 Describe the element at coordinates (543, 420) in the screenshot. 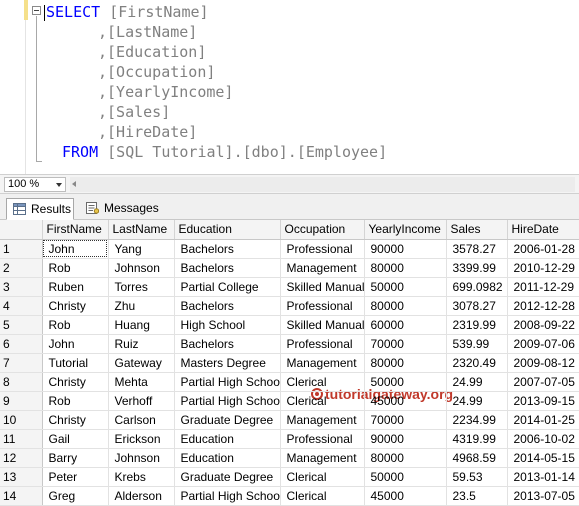

I see `grid-cell: 2014-01-25` at that location.